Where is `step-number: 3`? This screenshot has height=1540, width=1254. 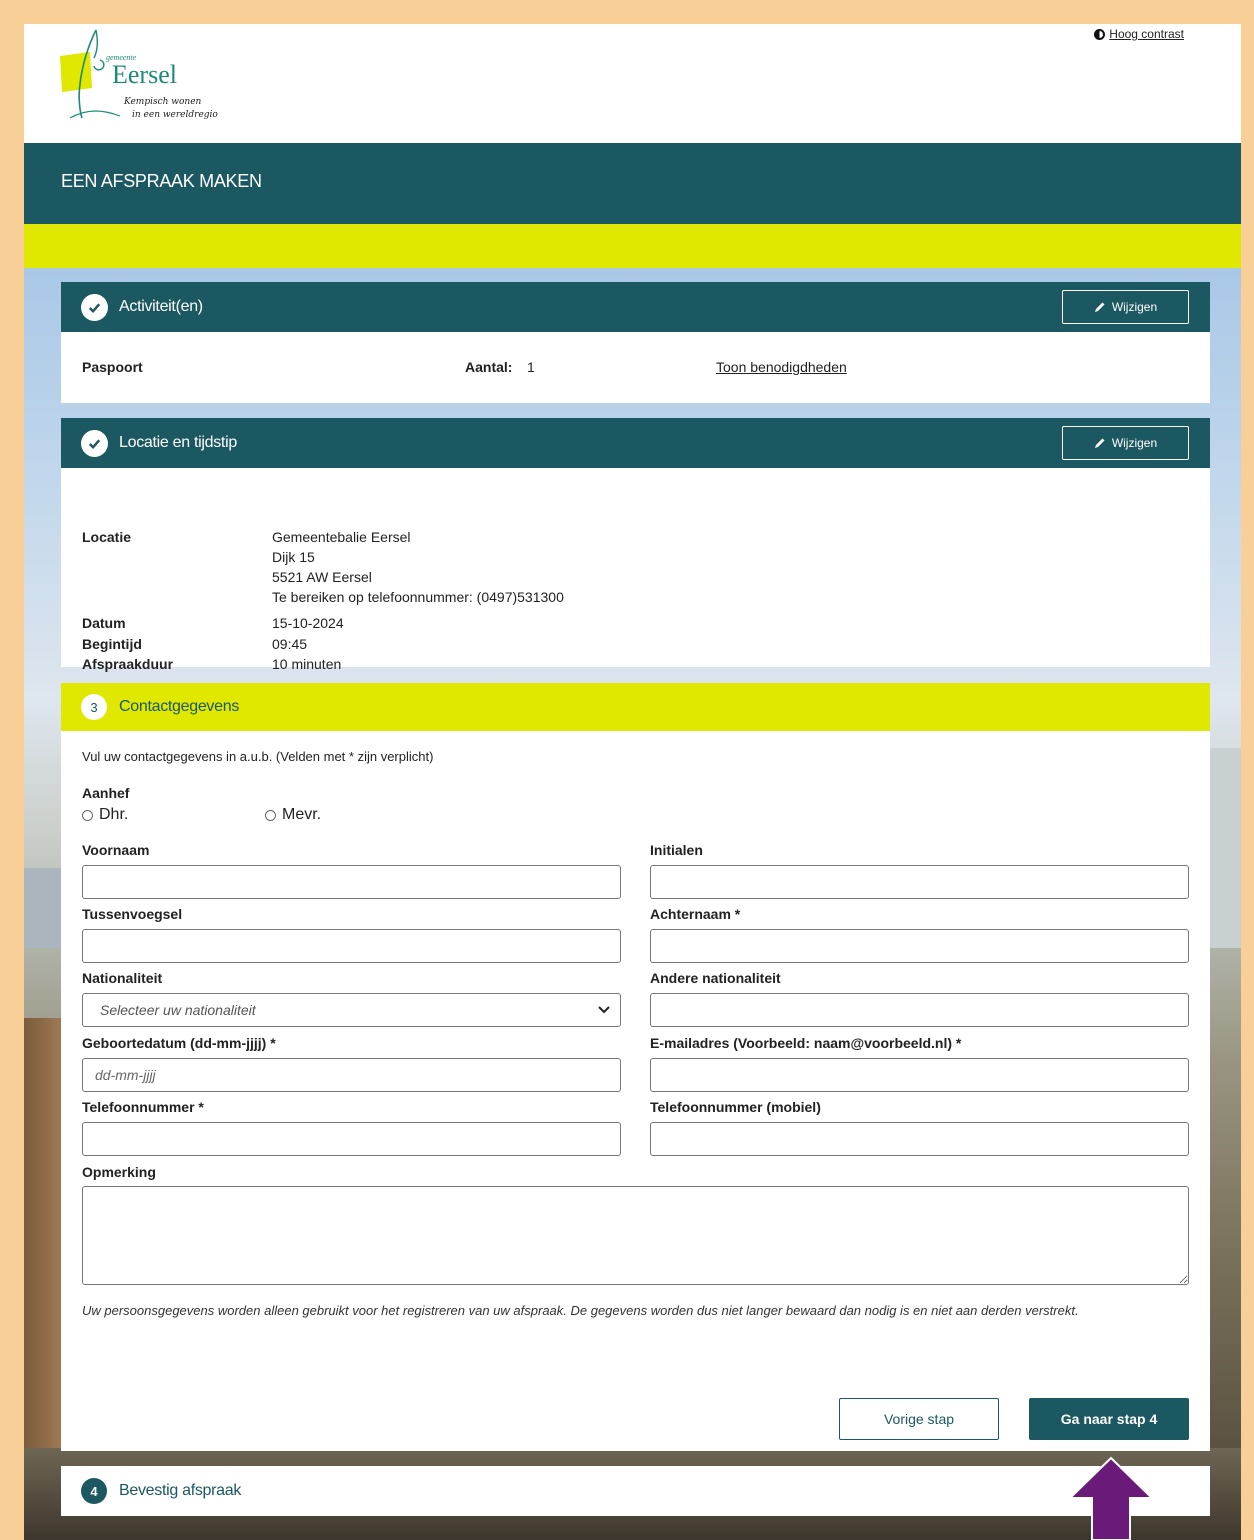 step-number: 3 is located at coordinates (94, 707).